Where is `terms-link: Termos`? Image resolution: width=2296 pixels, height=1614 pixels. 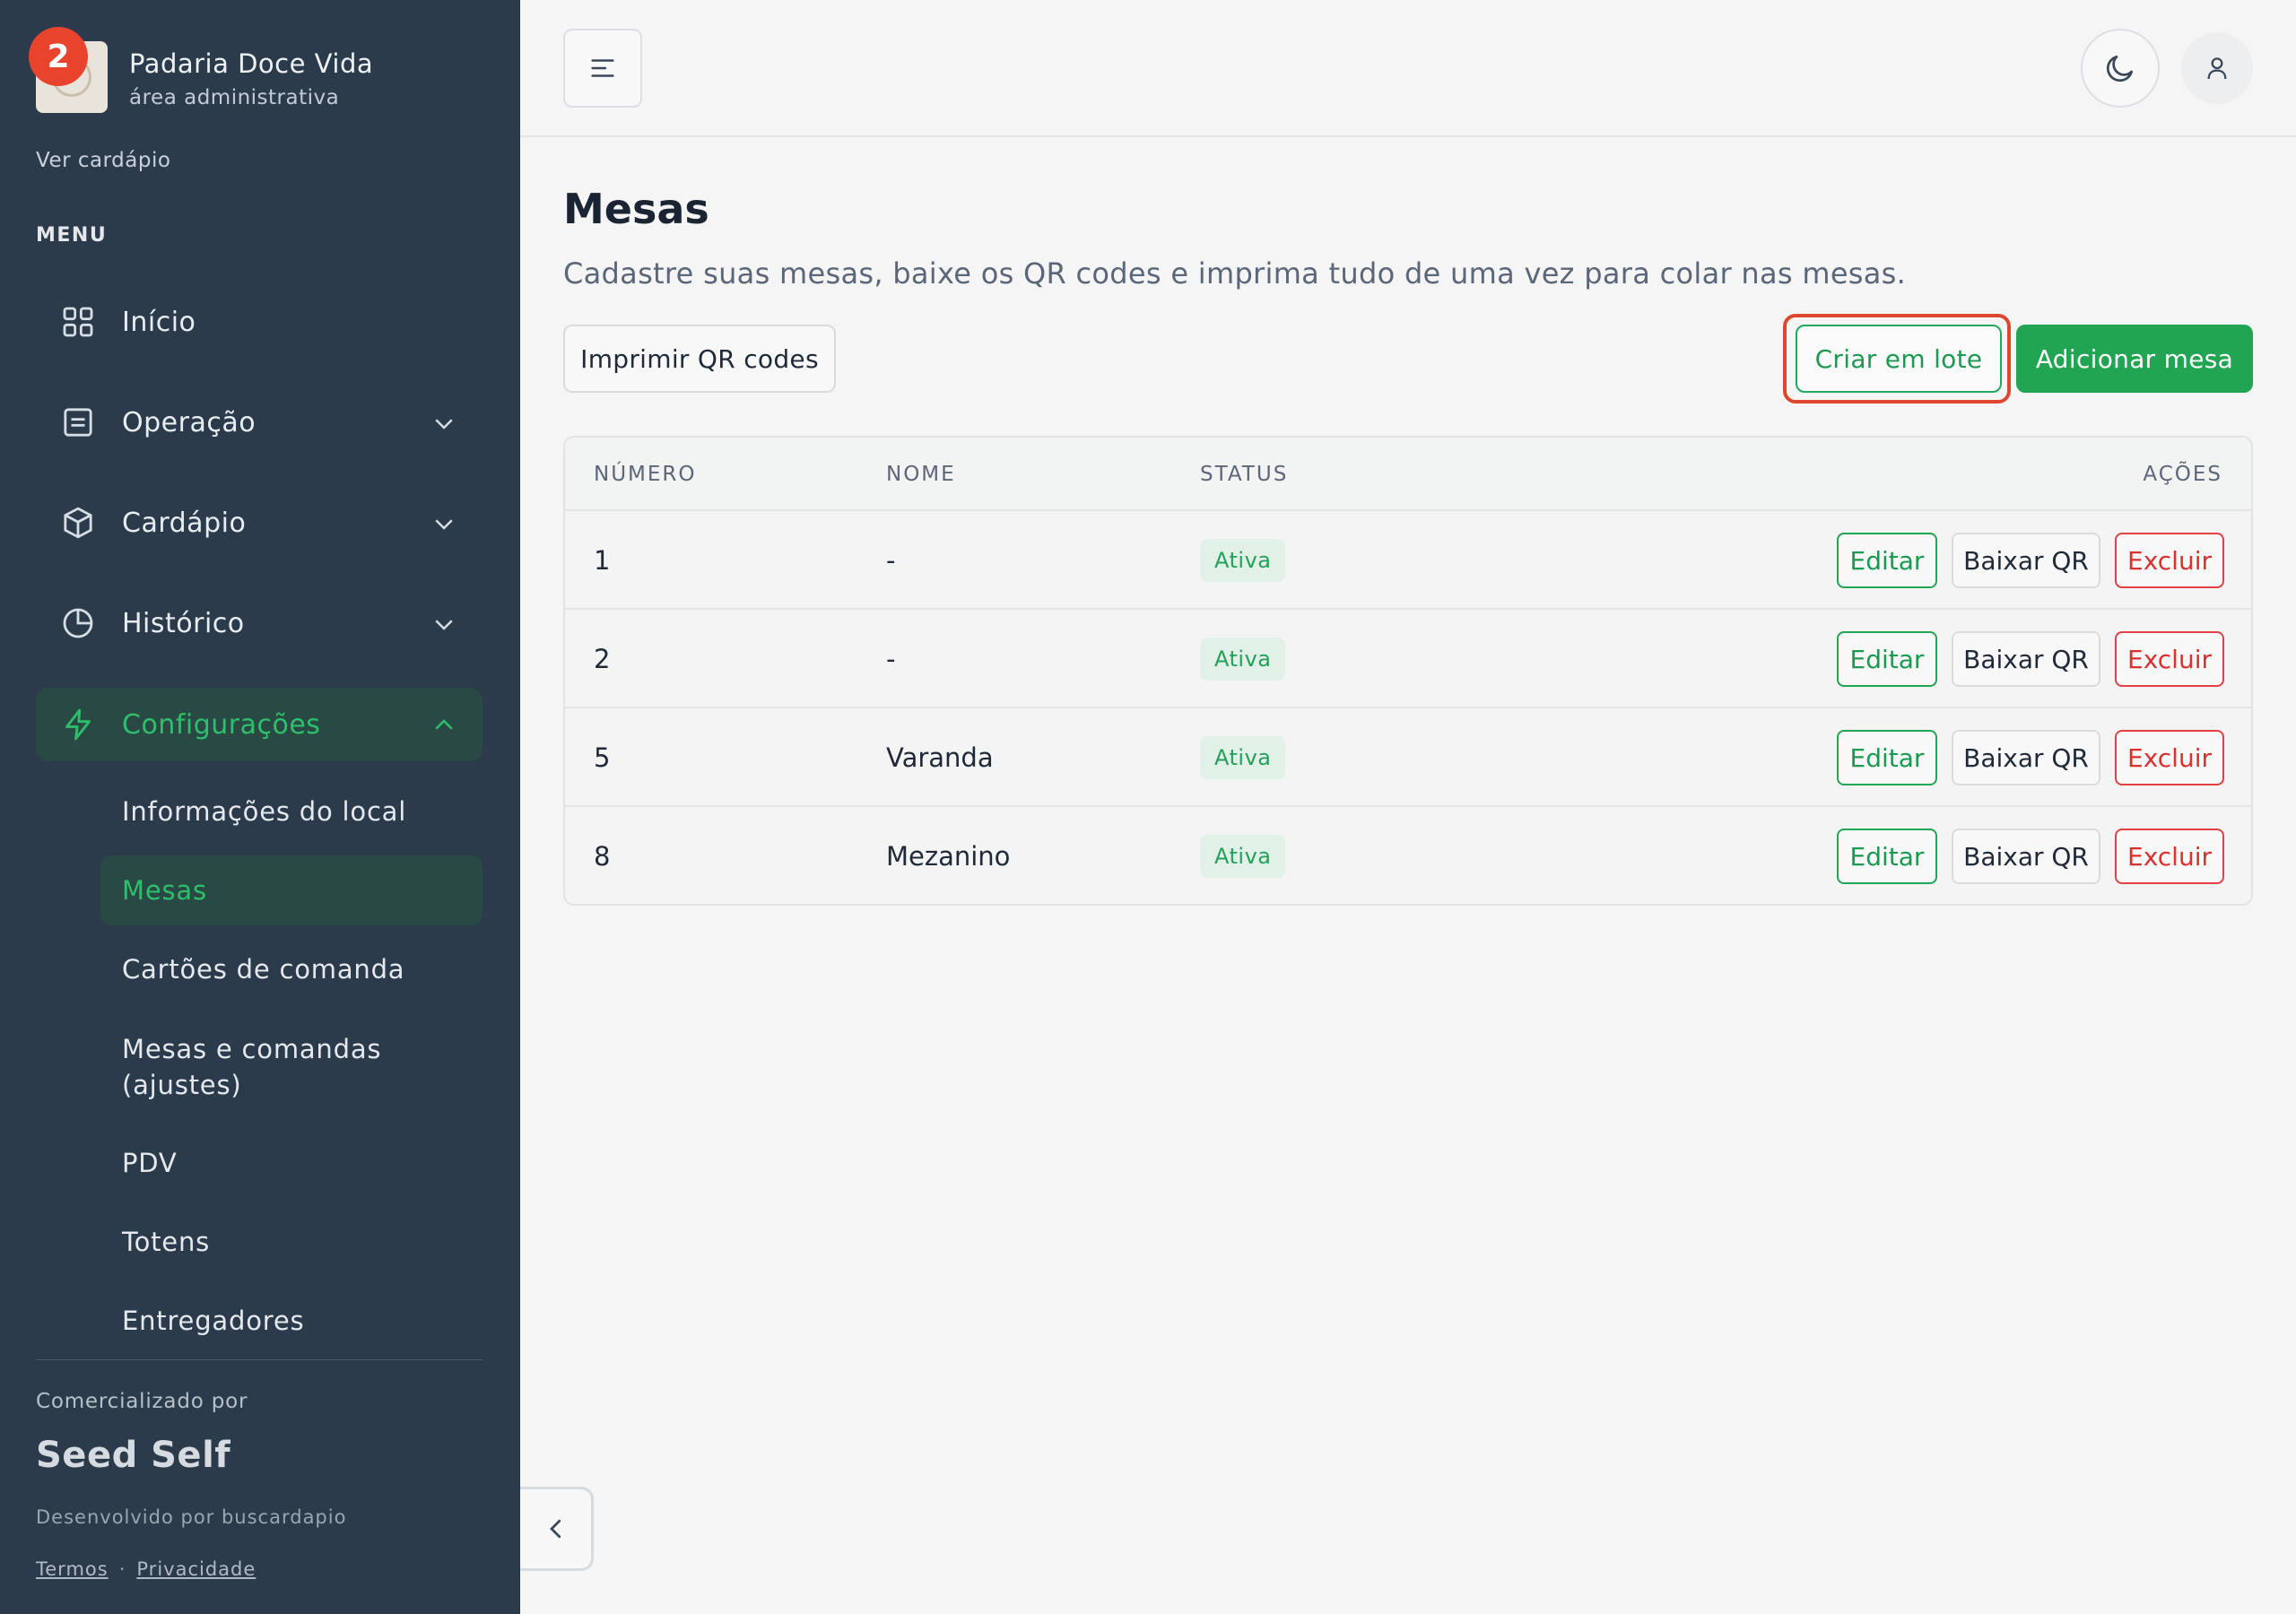
terms-link: Termos is located at coordinates (72, 1569).